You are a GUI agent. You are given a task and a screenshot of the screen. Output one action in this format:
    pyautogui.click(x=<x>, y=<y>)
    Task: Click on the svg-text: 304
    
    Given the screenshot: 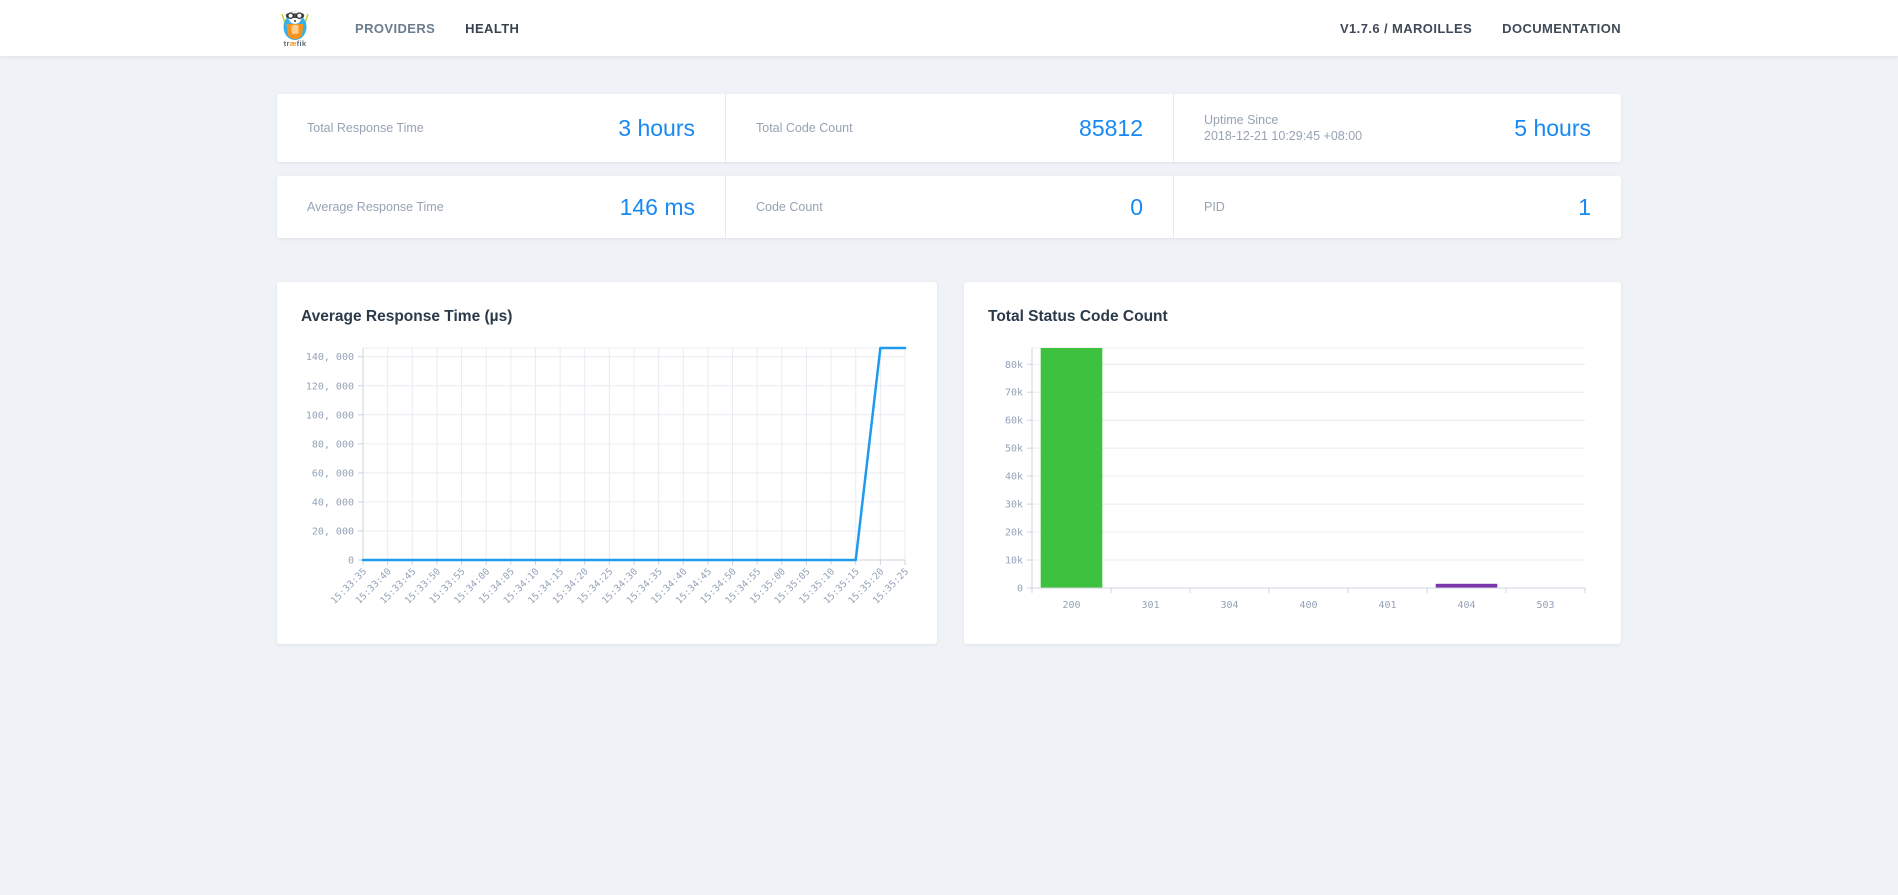 What is the action you would take?
    pyautogui.click(x=1229, y=605)
    